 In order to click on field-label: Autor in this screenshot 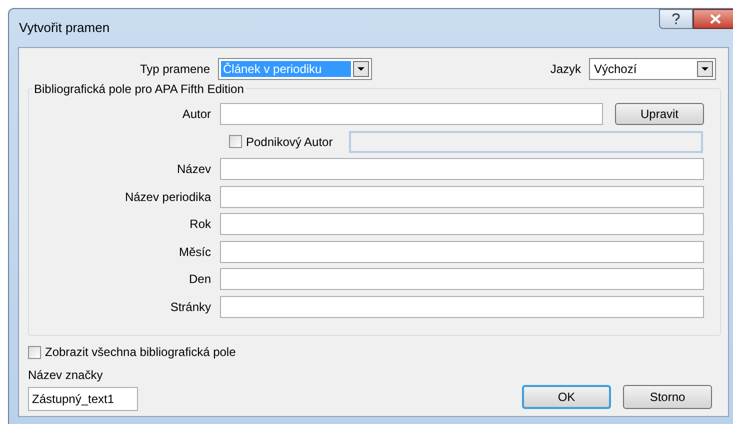, I will do `click(196, 114)`.